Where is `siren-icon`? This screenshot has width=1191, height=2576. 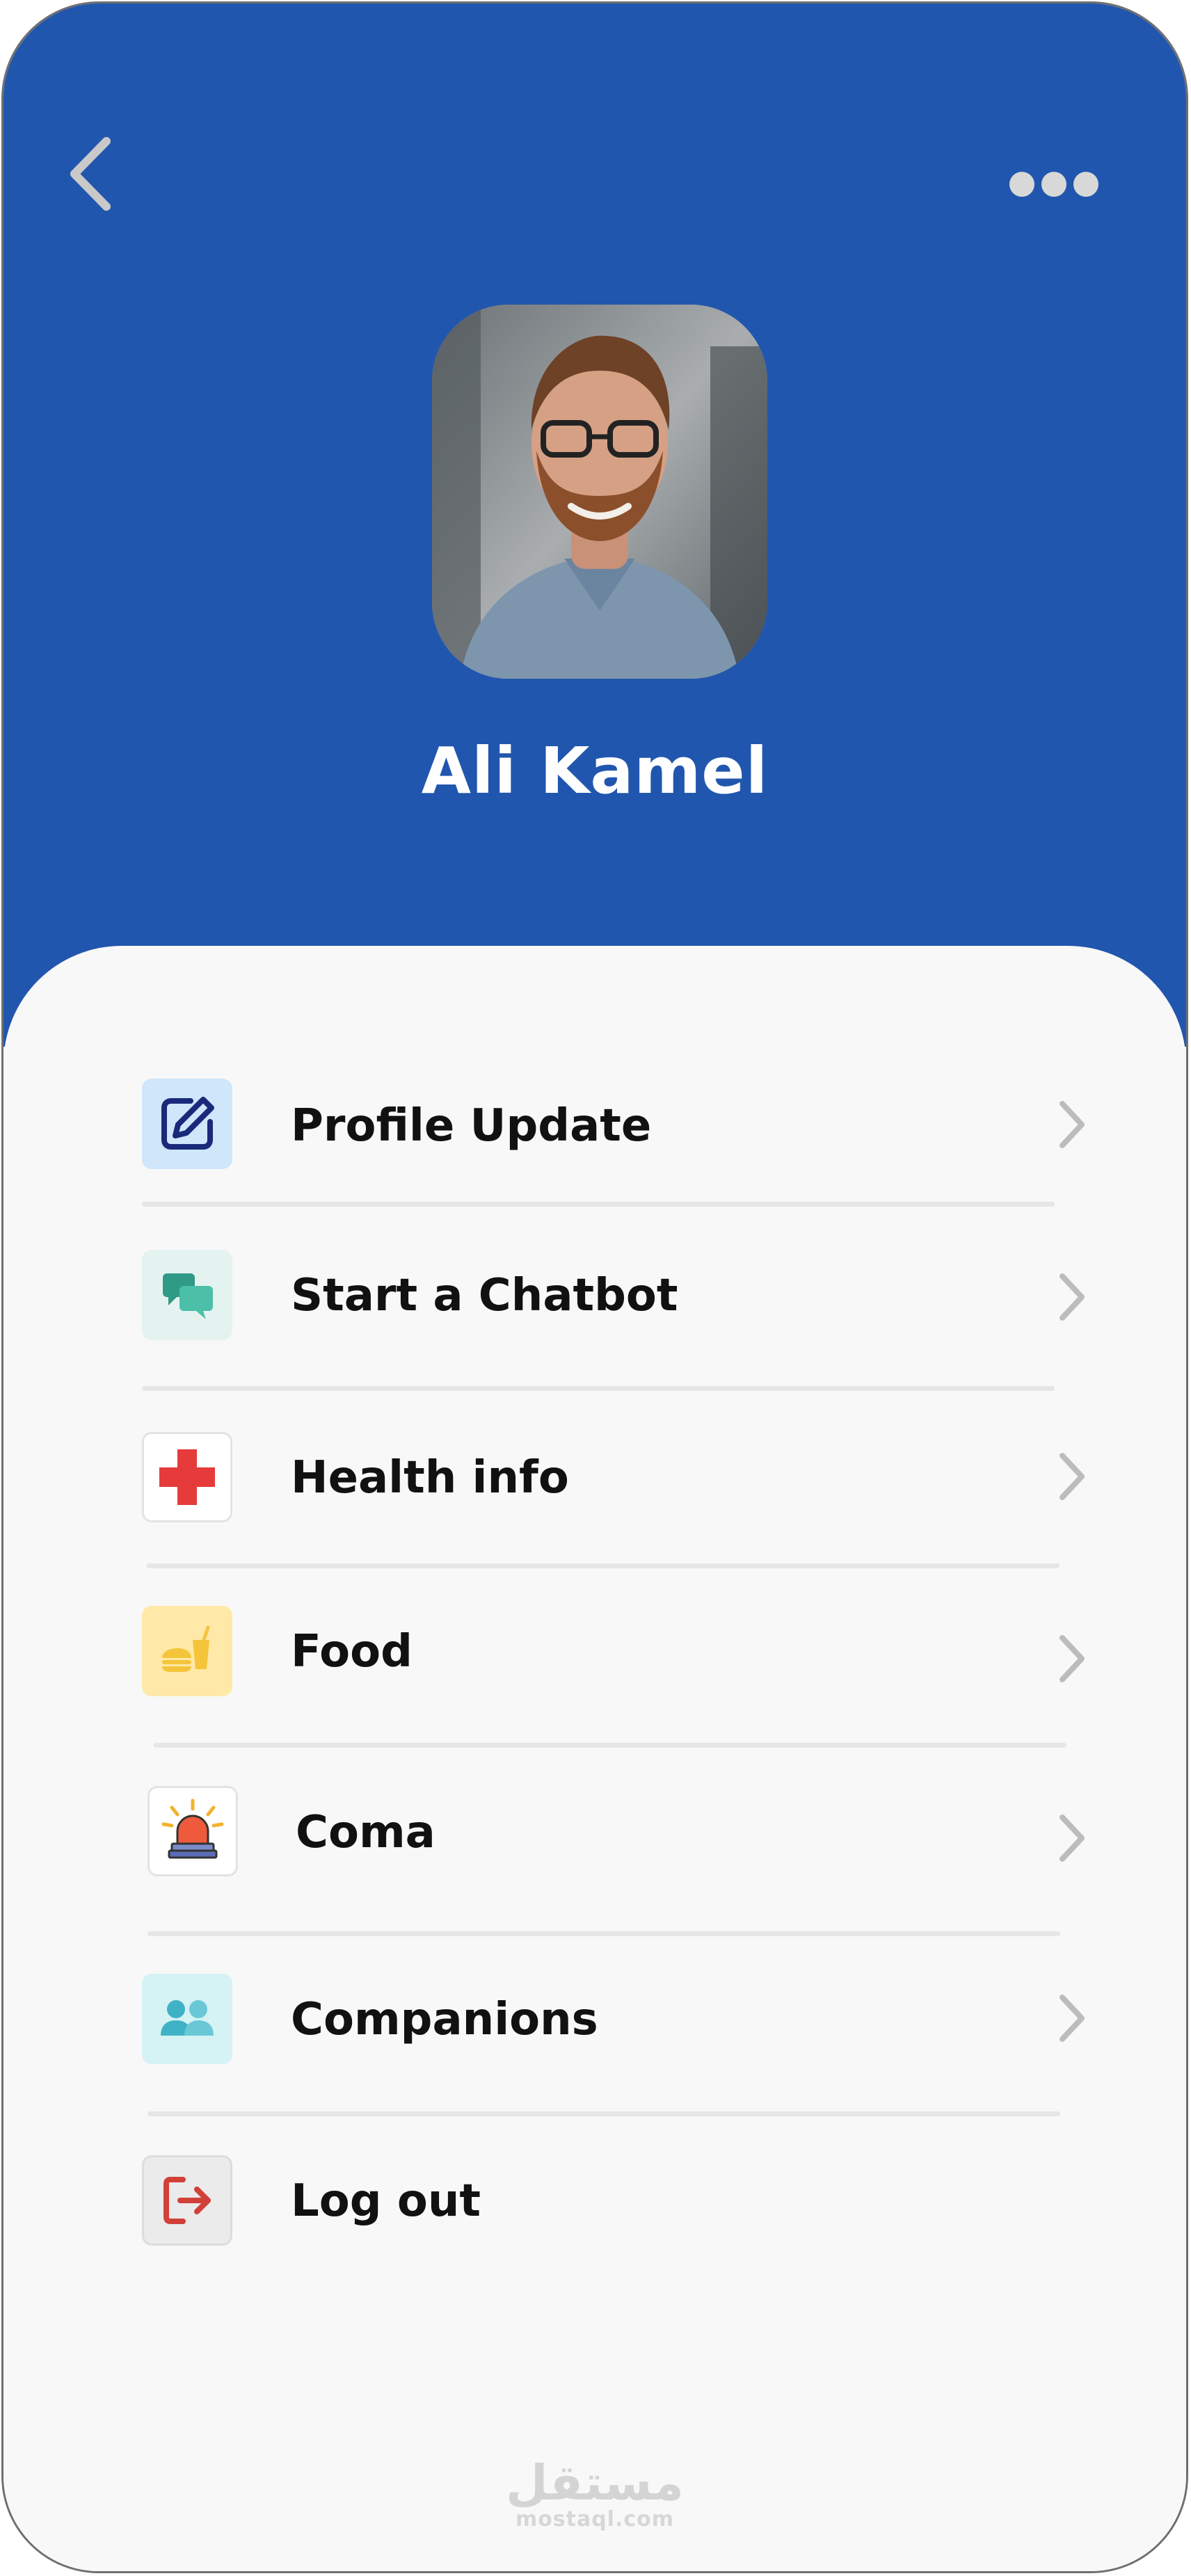 siren-icon is located at coordinates (193, 1831).